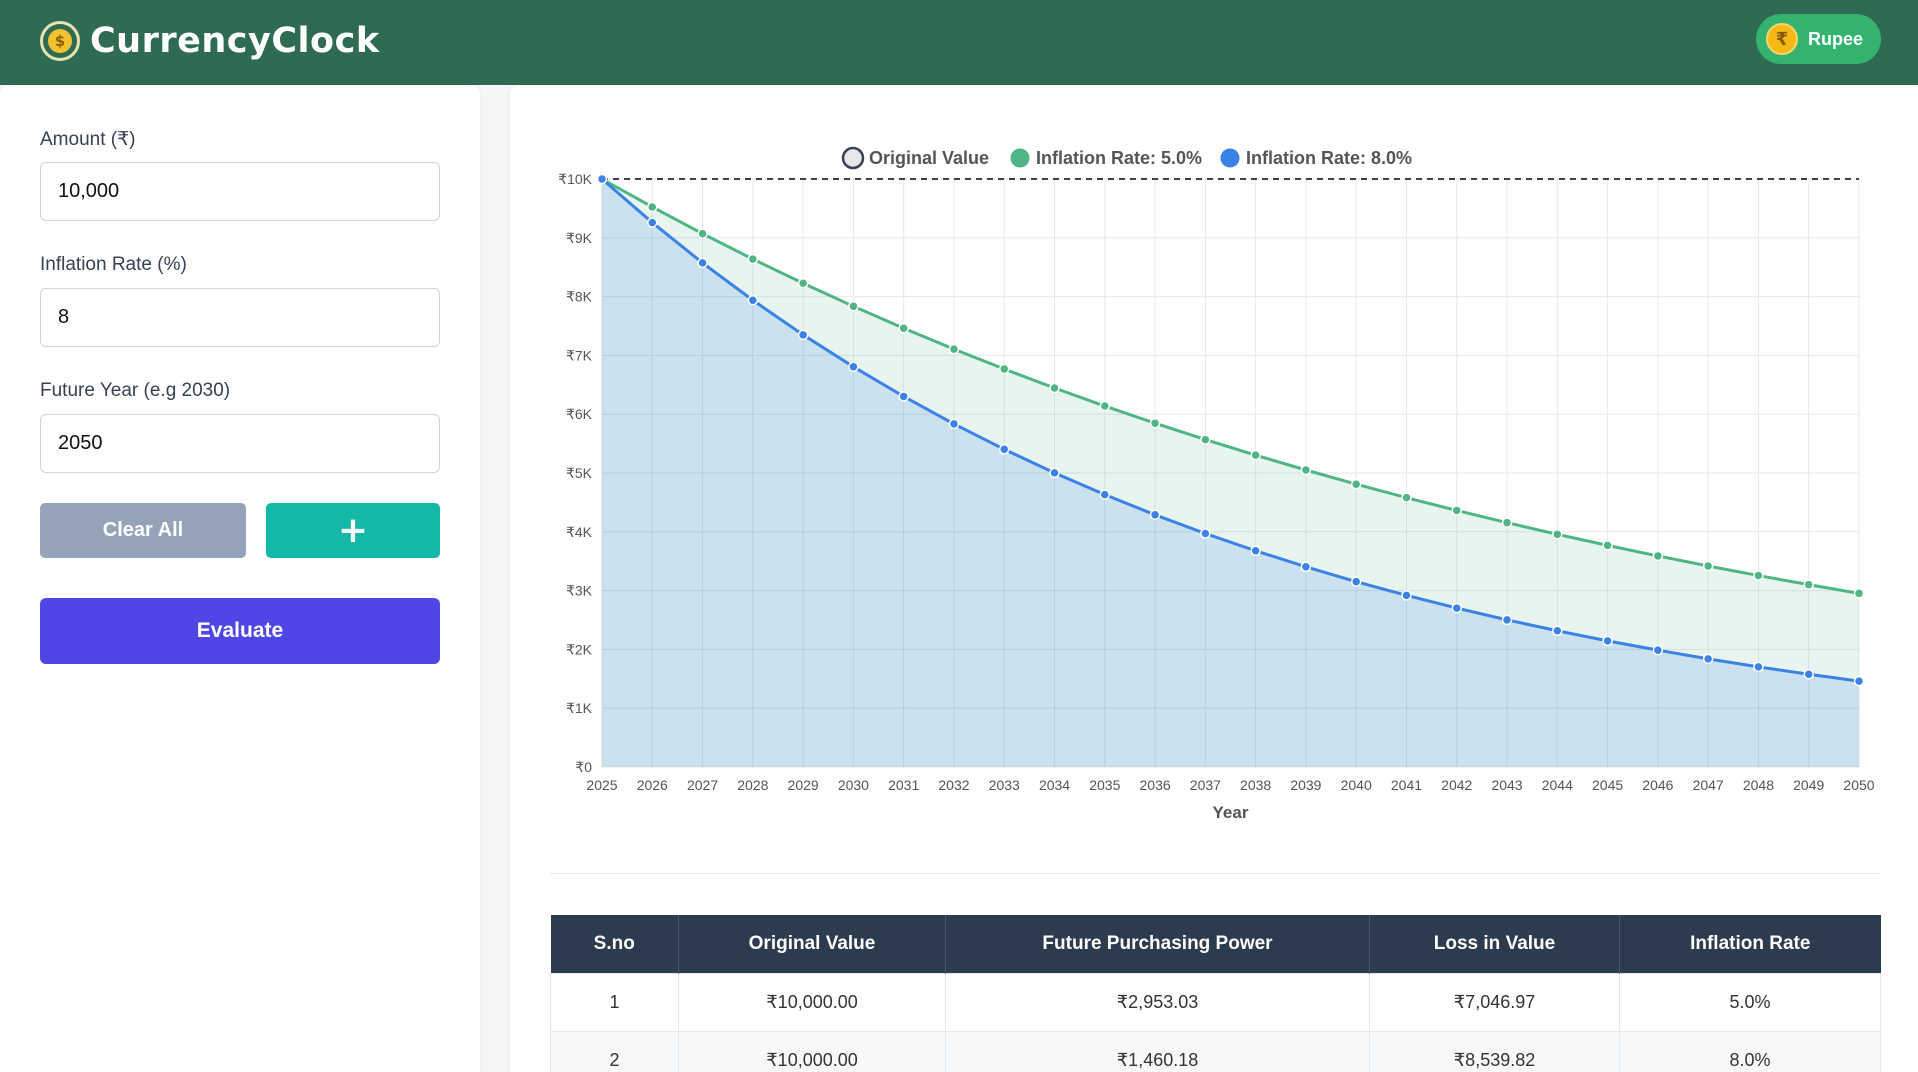  I want to click on table-row: 1 ₹10,000.00 ₹2,953.03 ₹7,046.97 5.0%, so click(1215, 1002).